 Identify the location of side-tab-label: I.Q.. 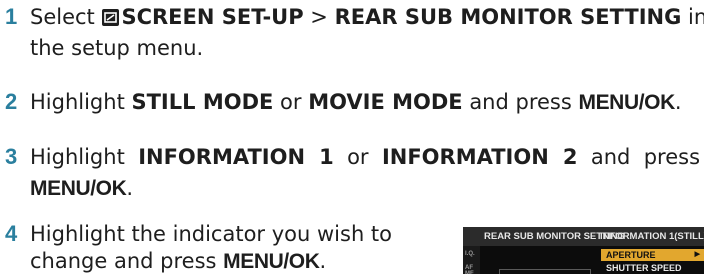
(470, 254).